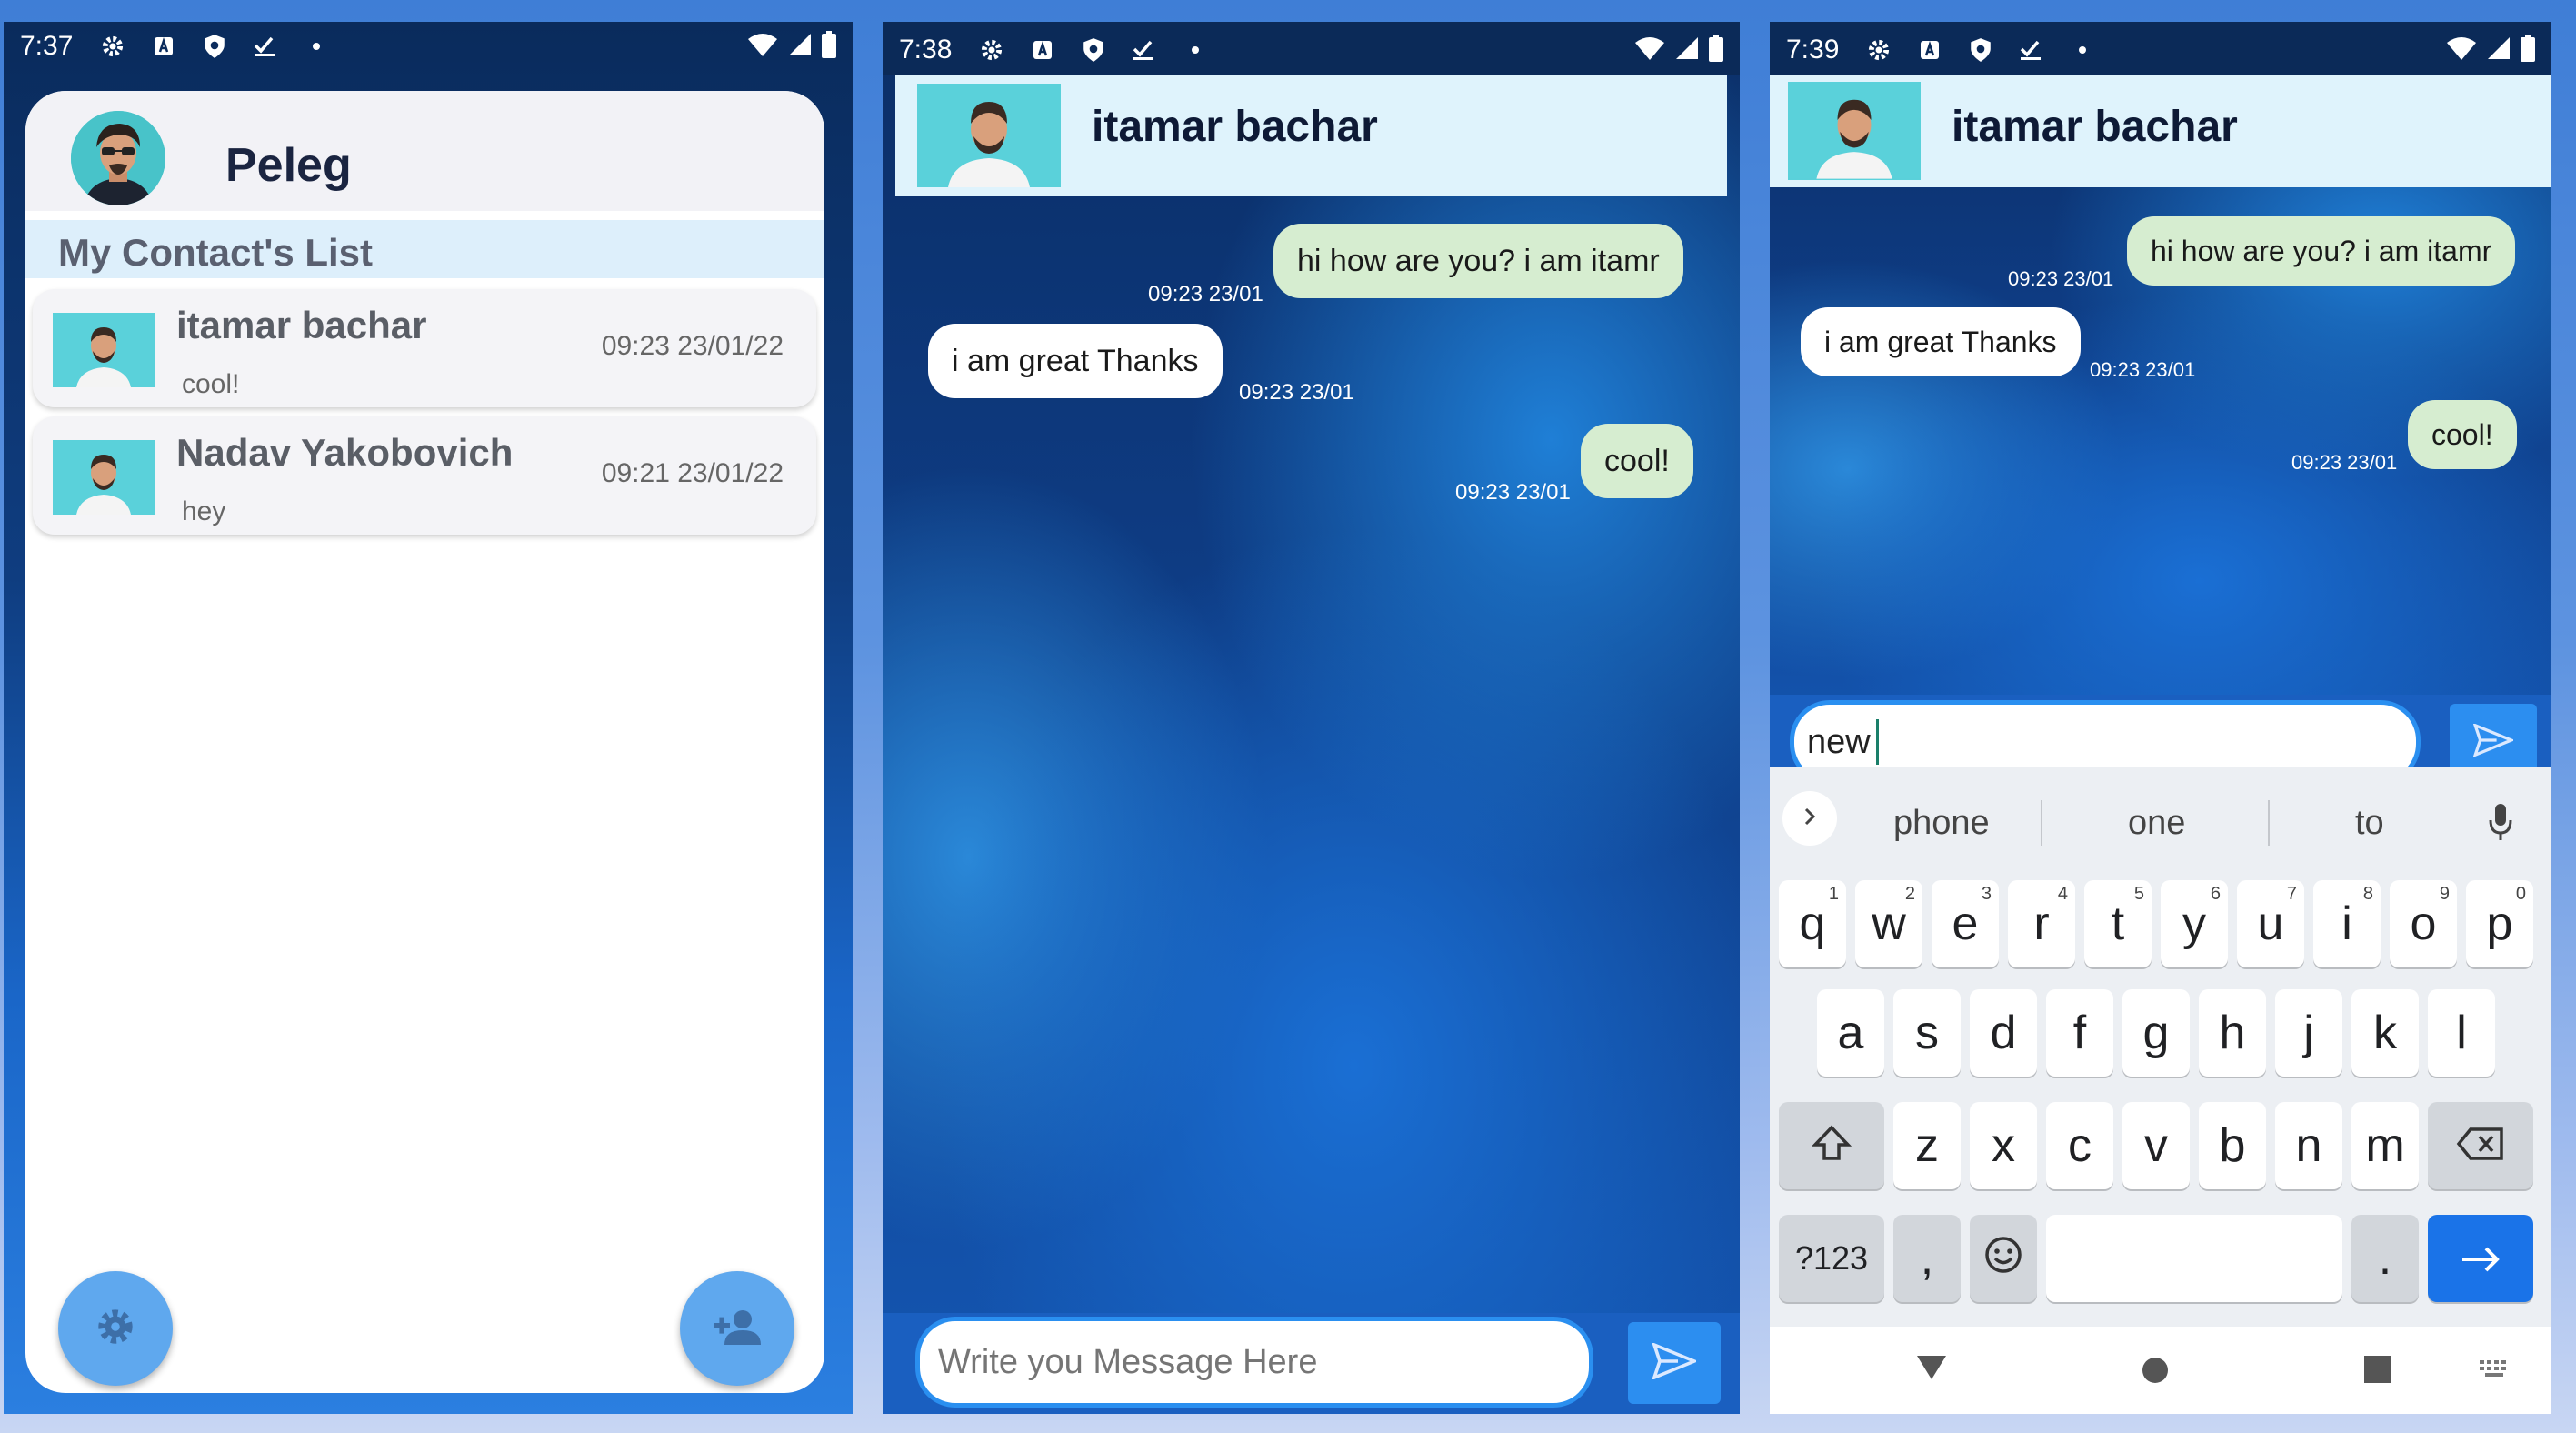 The height and width of the screenshot is (1433, 2576). I want to click on key-n: n, so click(2308, 1145).